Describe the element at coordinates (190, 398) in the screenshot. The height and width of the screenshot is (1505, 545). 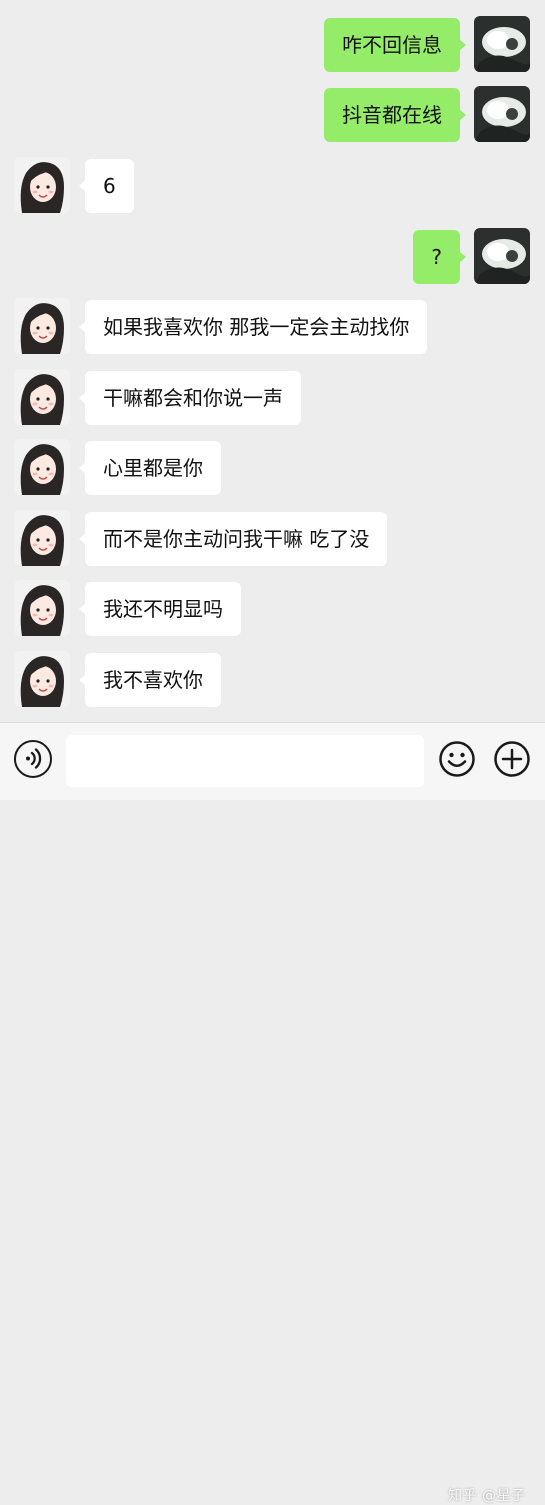
I see `message-bubble-received: 干嘛都会和你说一声` at that location.